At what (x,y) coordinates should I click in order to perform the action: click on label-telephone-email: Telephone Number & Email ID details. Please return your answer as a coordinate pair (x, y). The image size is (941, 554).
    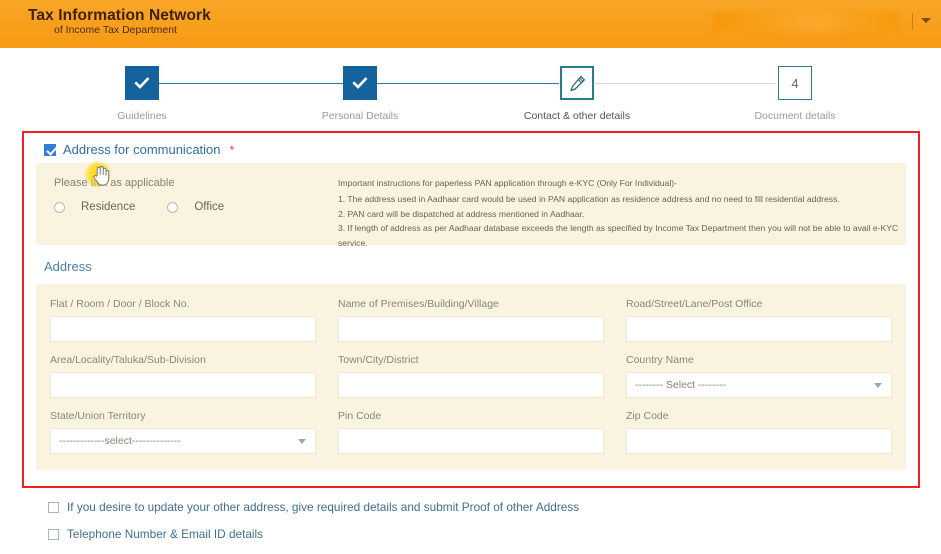
    Looking at the image, I should click on (165, 534).